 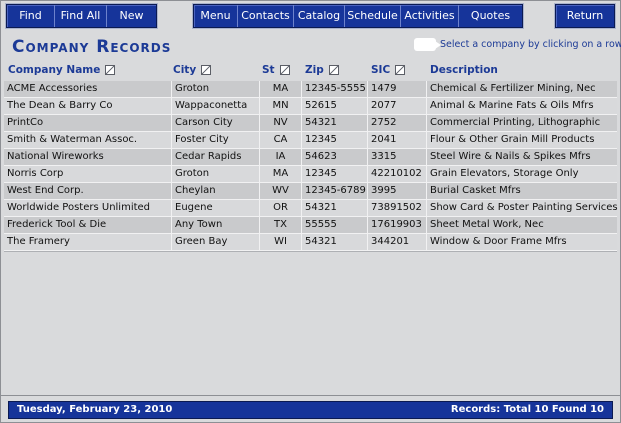 I want to click on cell-description: Show Card & Poster Painting Services, so click(x=524, y=207).